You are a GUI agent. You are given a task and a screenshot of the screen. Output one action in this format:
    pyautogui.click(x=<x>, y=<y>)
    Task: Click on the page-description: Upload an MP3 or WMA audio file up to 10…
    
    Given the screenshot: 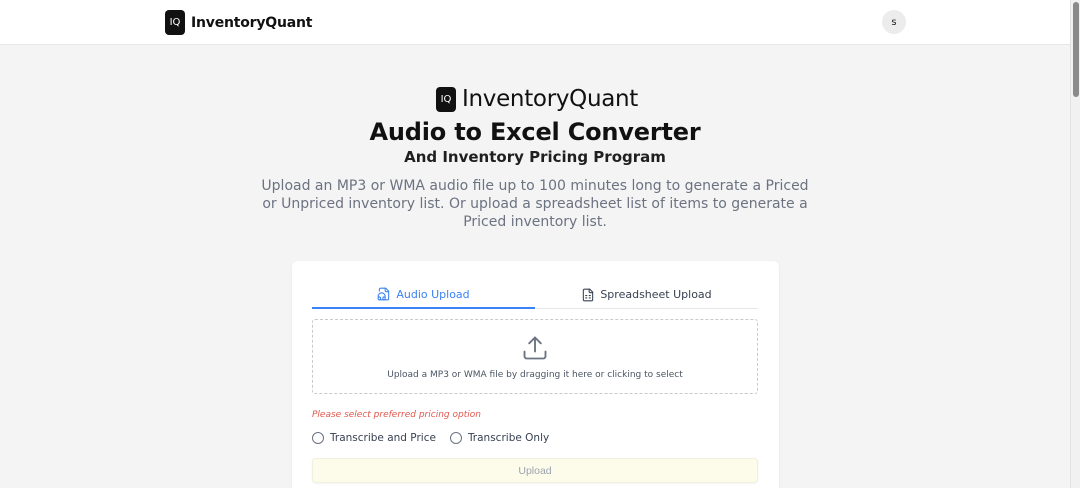 What is the action you would take?
    pyautogui.click(x=535, y=204)
    